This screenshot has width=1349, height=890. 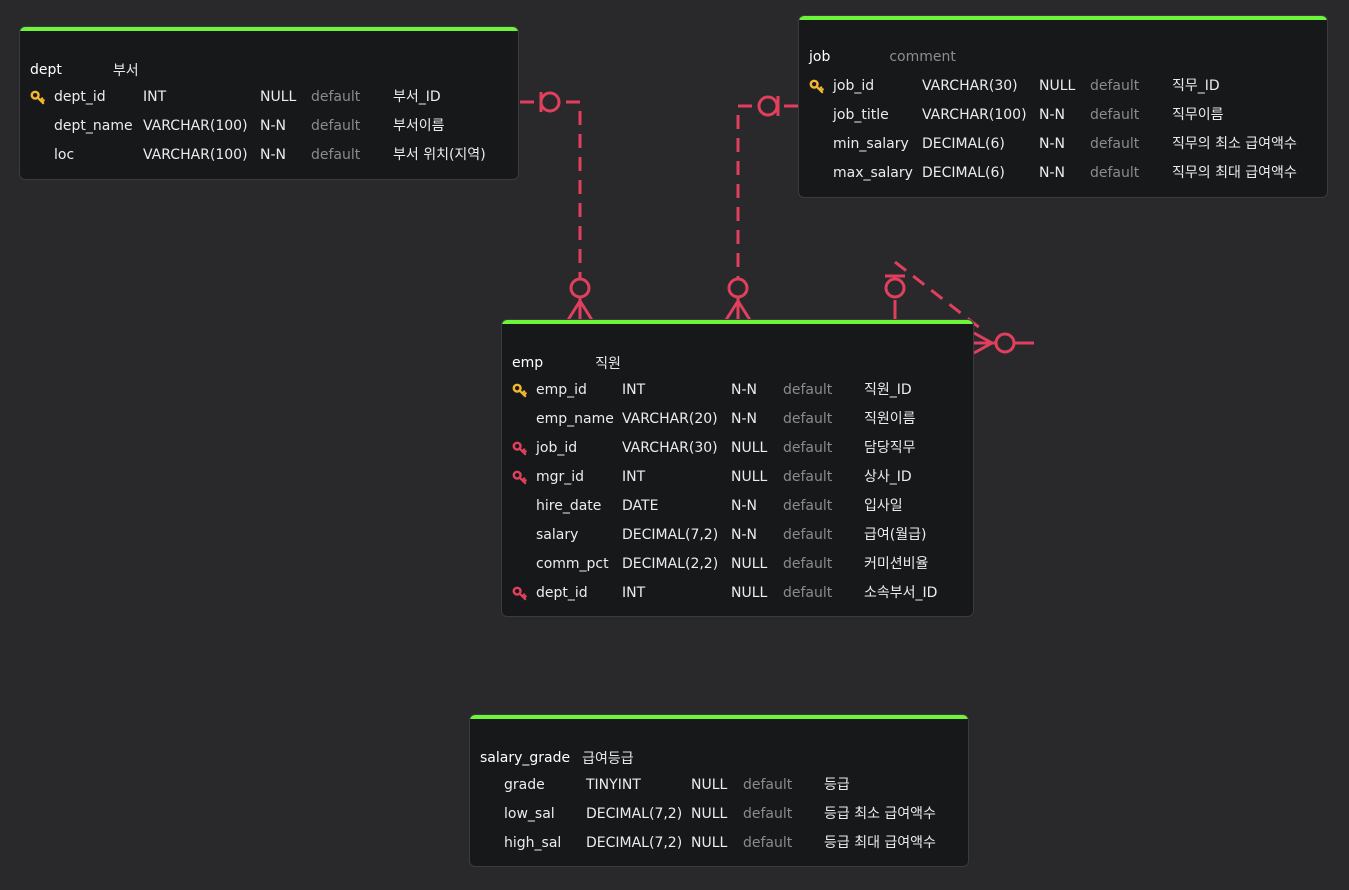 I want to click on column-comment: 급여(월급), so click(x=895, y=535).